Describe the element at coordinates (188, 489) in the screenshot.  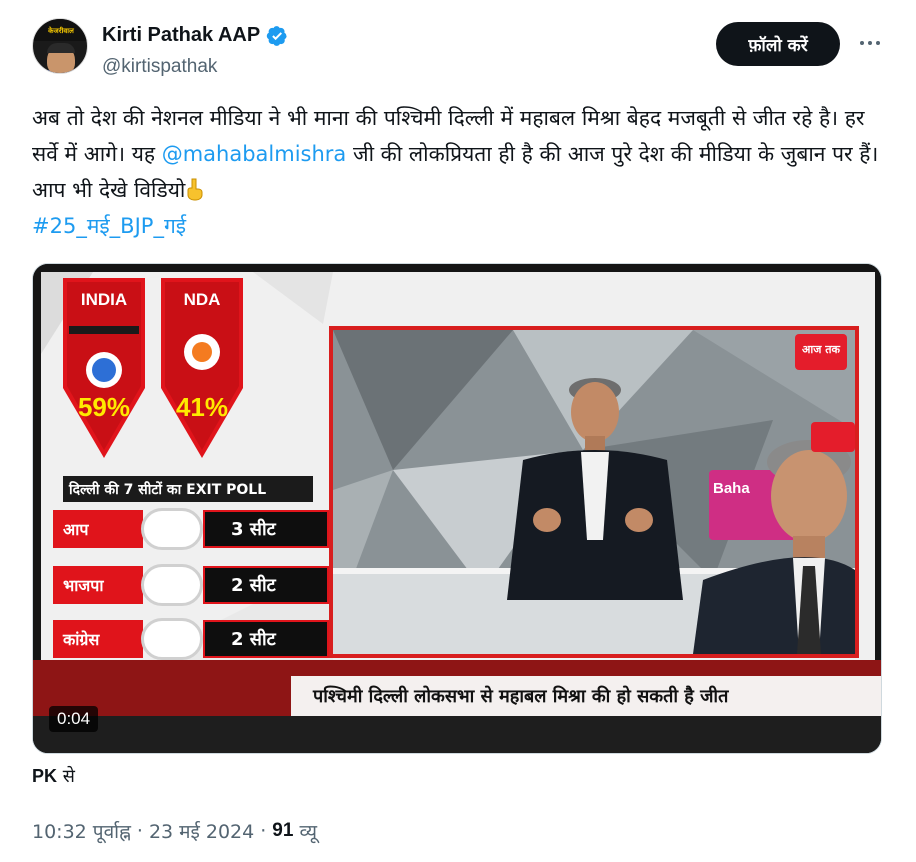
I see `exit-poll-title: दिल्ली की 7 सीटों का EXIT POLL` at that location.